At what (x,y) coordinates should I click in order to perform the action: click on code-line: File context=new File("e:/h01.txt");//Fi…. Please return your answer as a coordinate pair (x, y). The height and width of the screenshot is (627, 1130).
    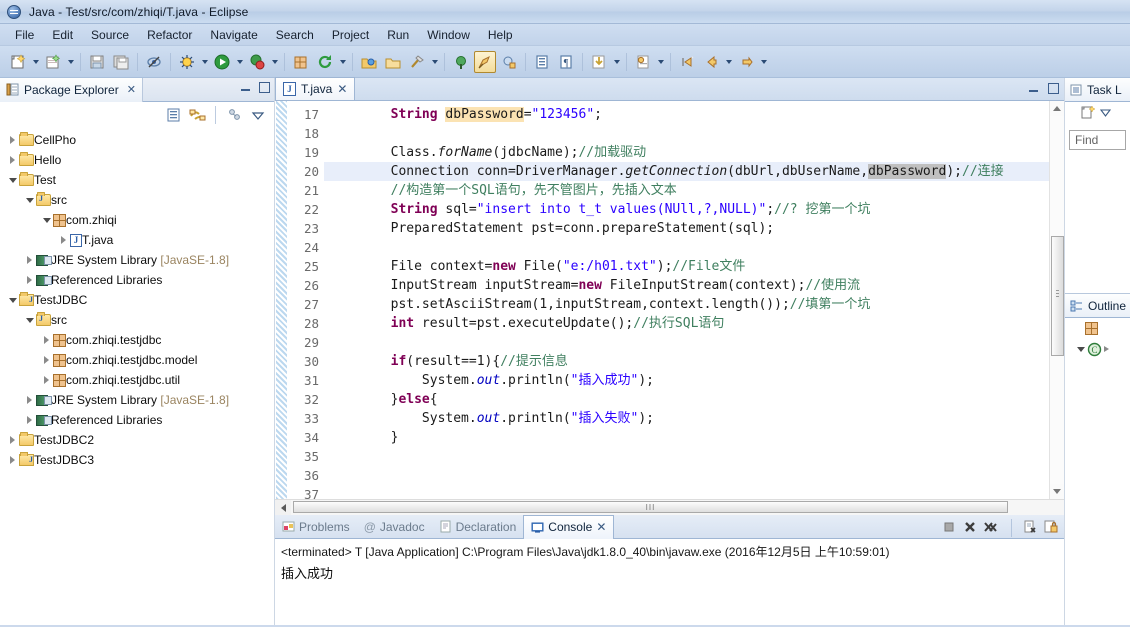
    Looking at the image, I should click on (686, 266).